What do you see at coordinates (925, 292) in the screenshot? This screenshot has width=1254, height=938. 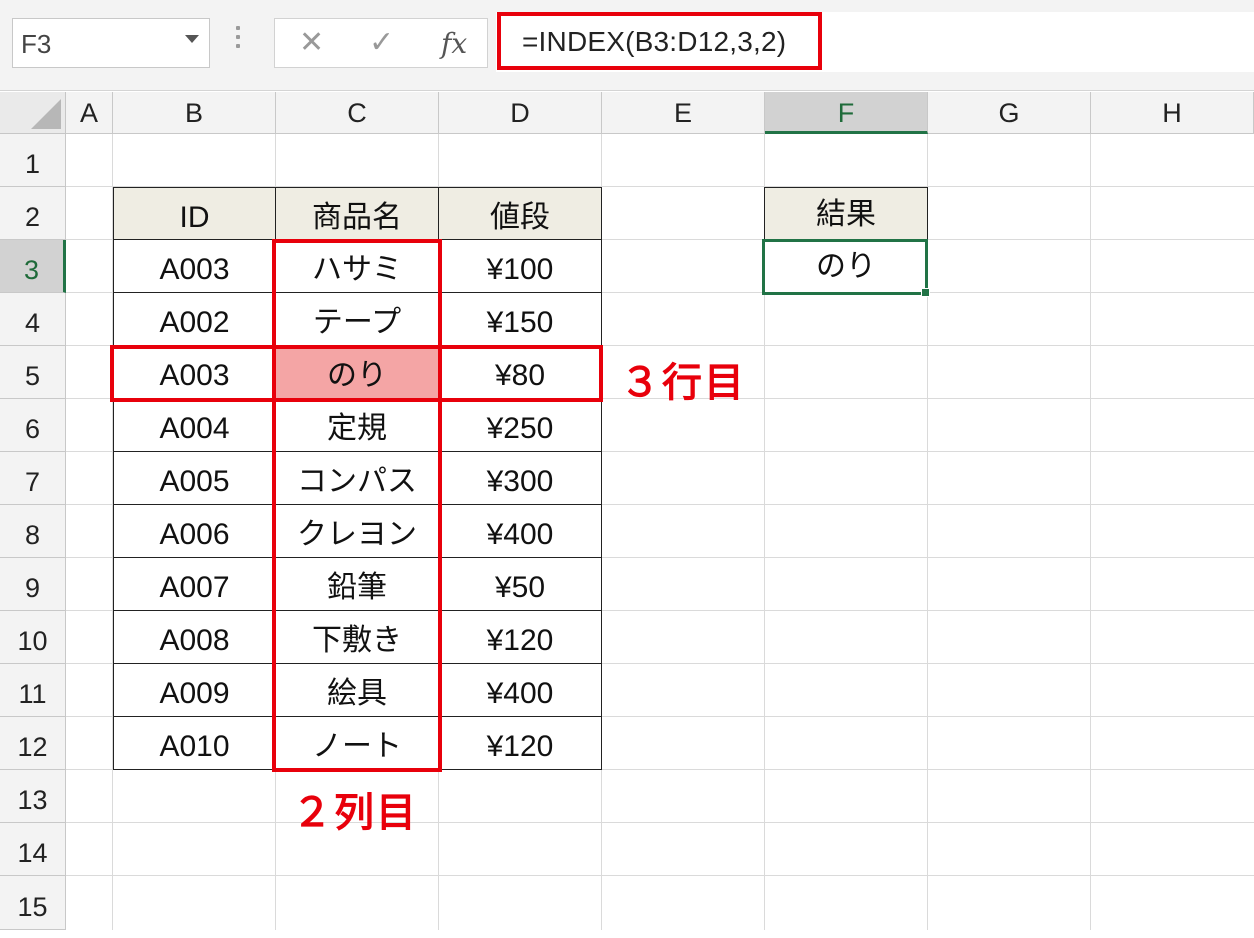 I see `fill-handle` at bounding box center [925, 292].